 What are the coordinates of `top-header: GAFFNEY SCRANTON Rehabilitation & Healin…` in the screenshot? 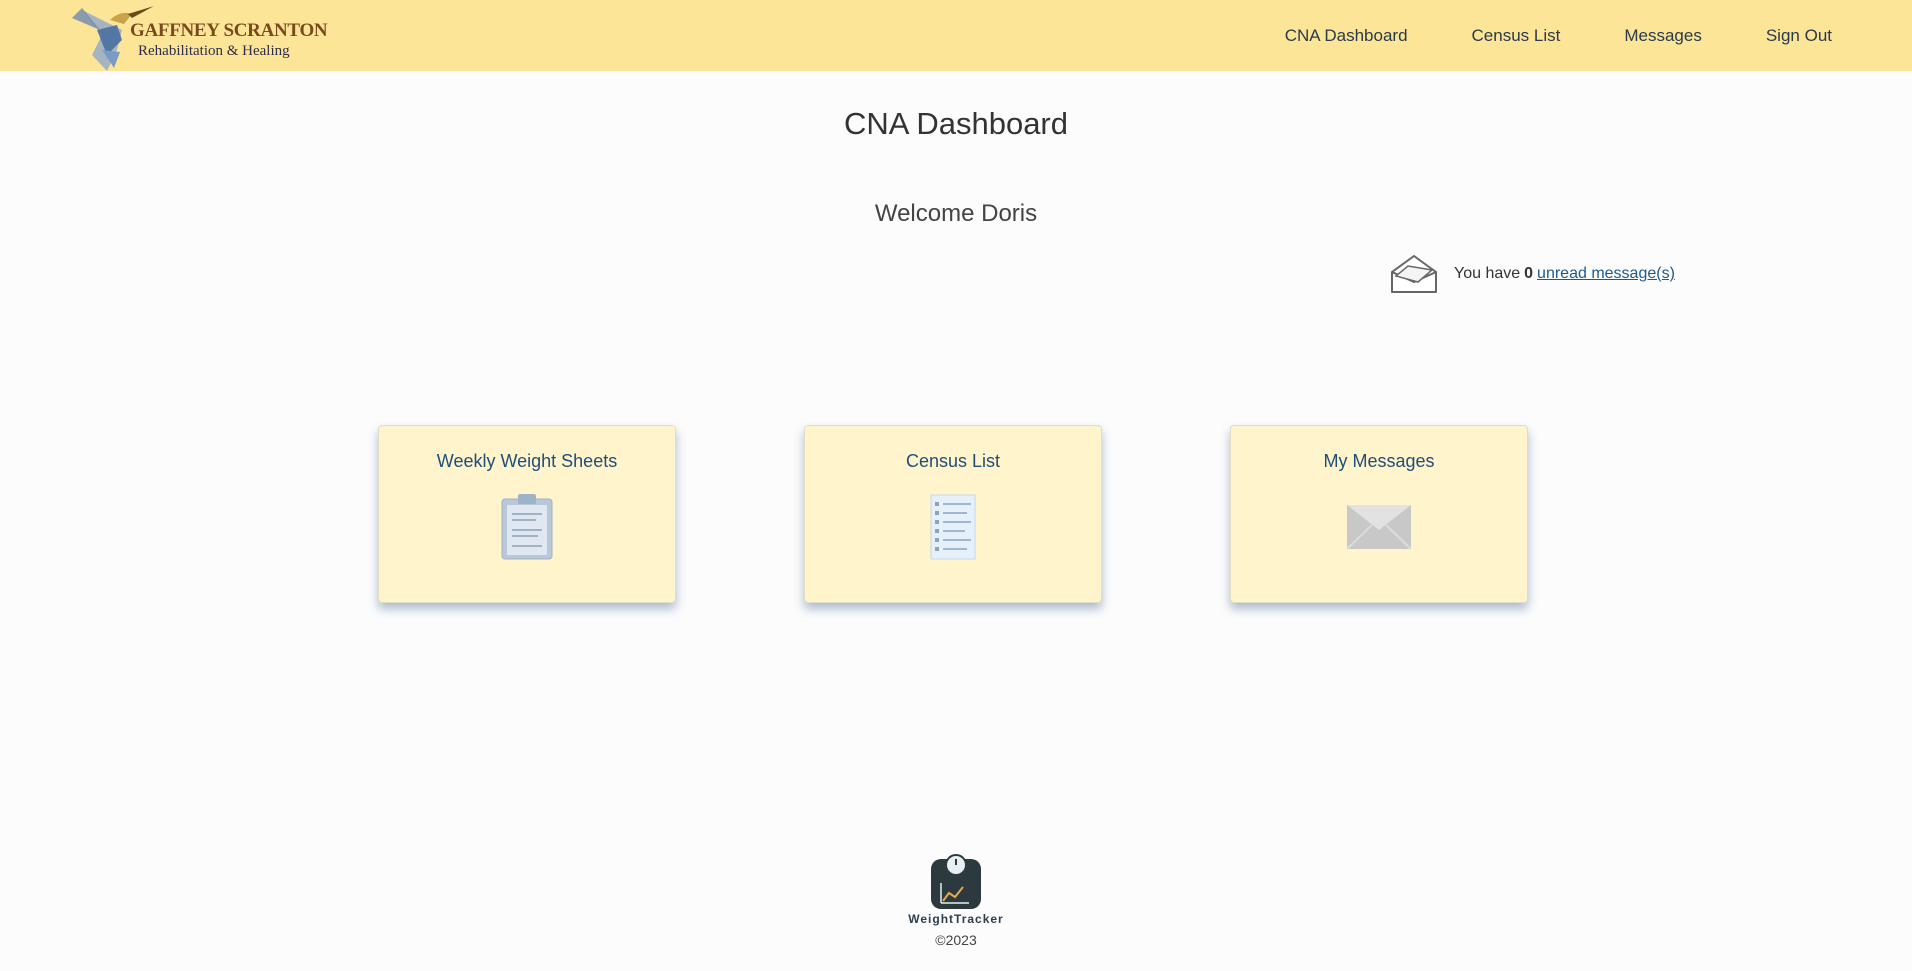 It's located at (956, 35).